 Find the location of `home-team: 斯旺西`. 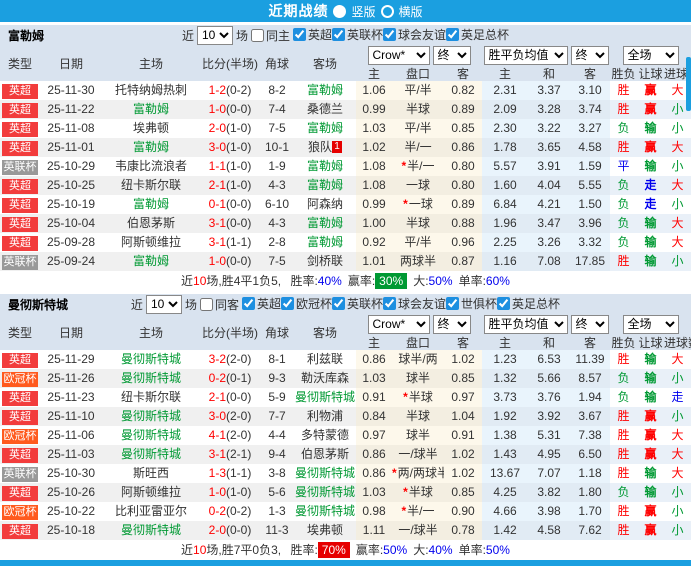

home-team: 斯旺西 is located at coordinates (151, 473).